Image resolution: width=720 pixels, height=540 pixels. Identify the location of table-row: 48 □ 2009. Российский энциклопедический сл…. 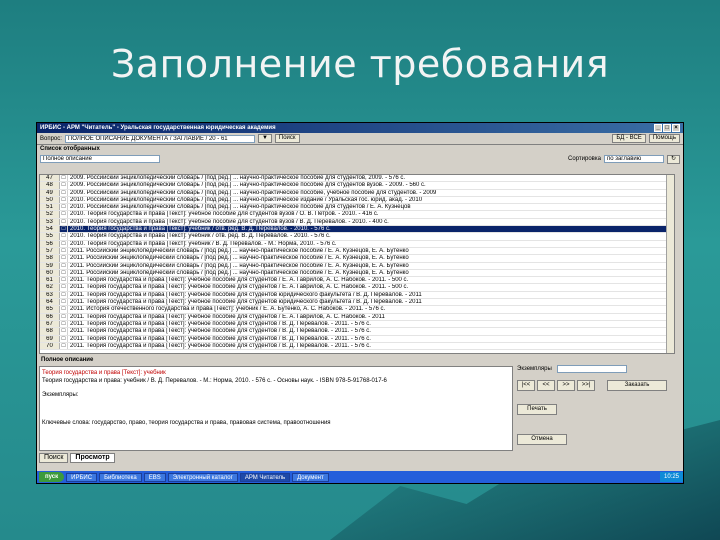
(357, 186).